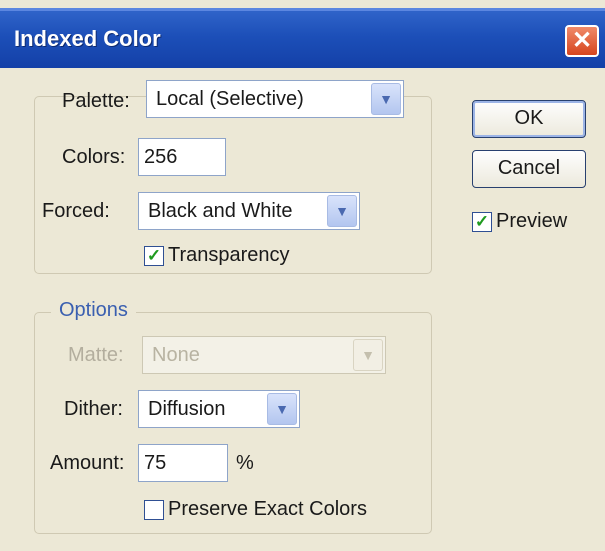 The image size is (605, 551). I want to click on close-icon: ✕, so click(582, 40).